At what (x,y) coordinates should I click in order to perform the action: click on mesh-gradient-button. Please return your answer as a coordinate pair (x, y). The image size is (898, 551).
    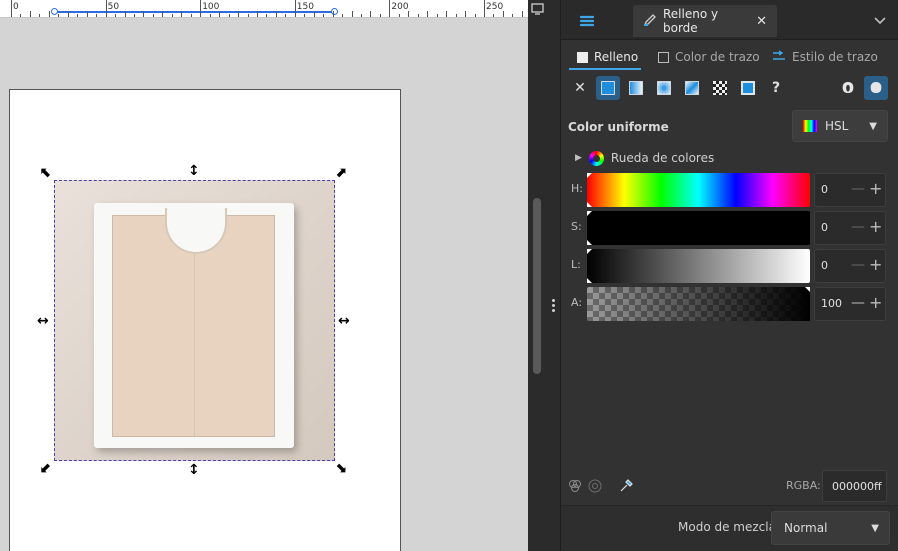
    Looking at the image, I should click on (692, 88).